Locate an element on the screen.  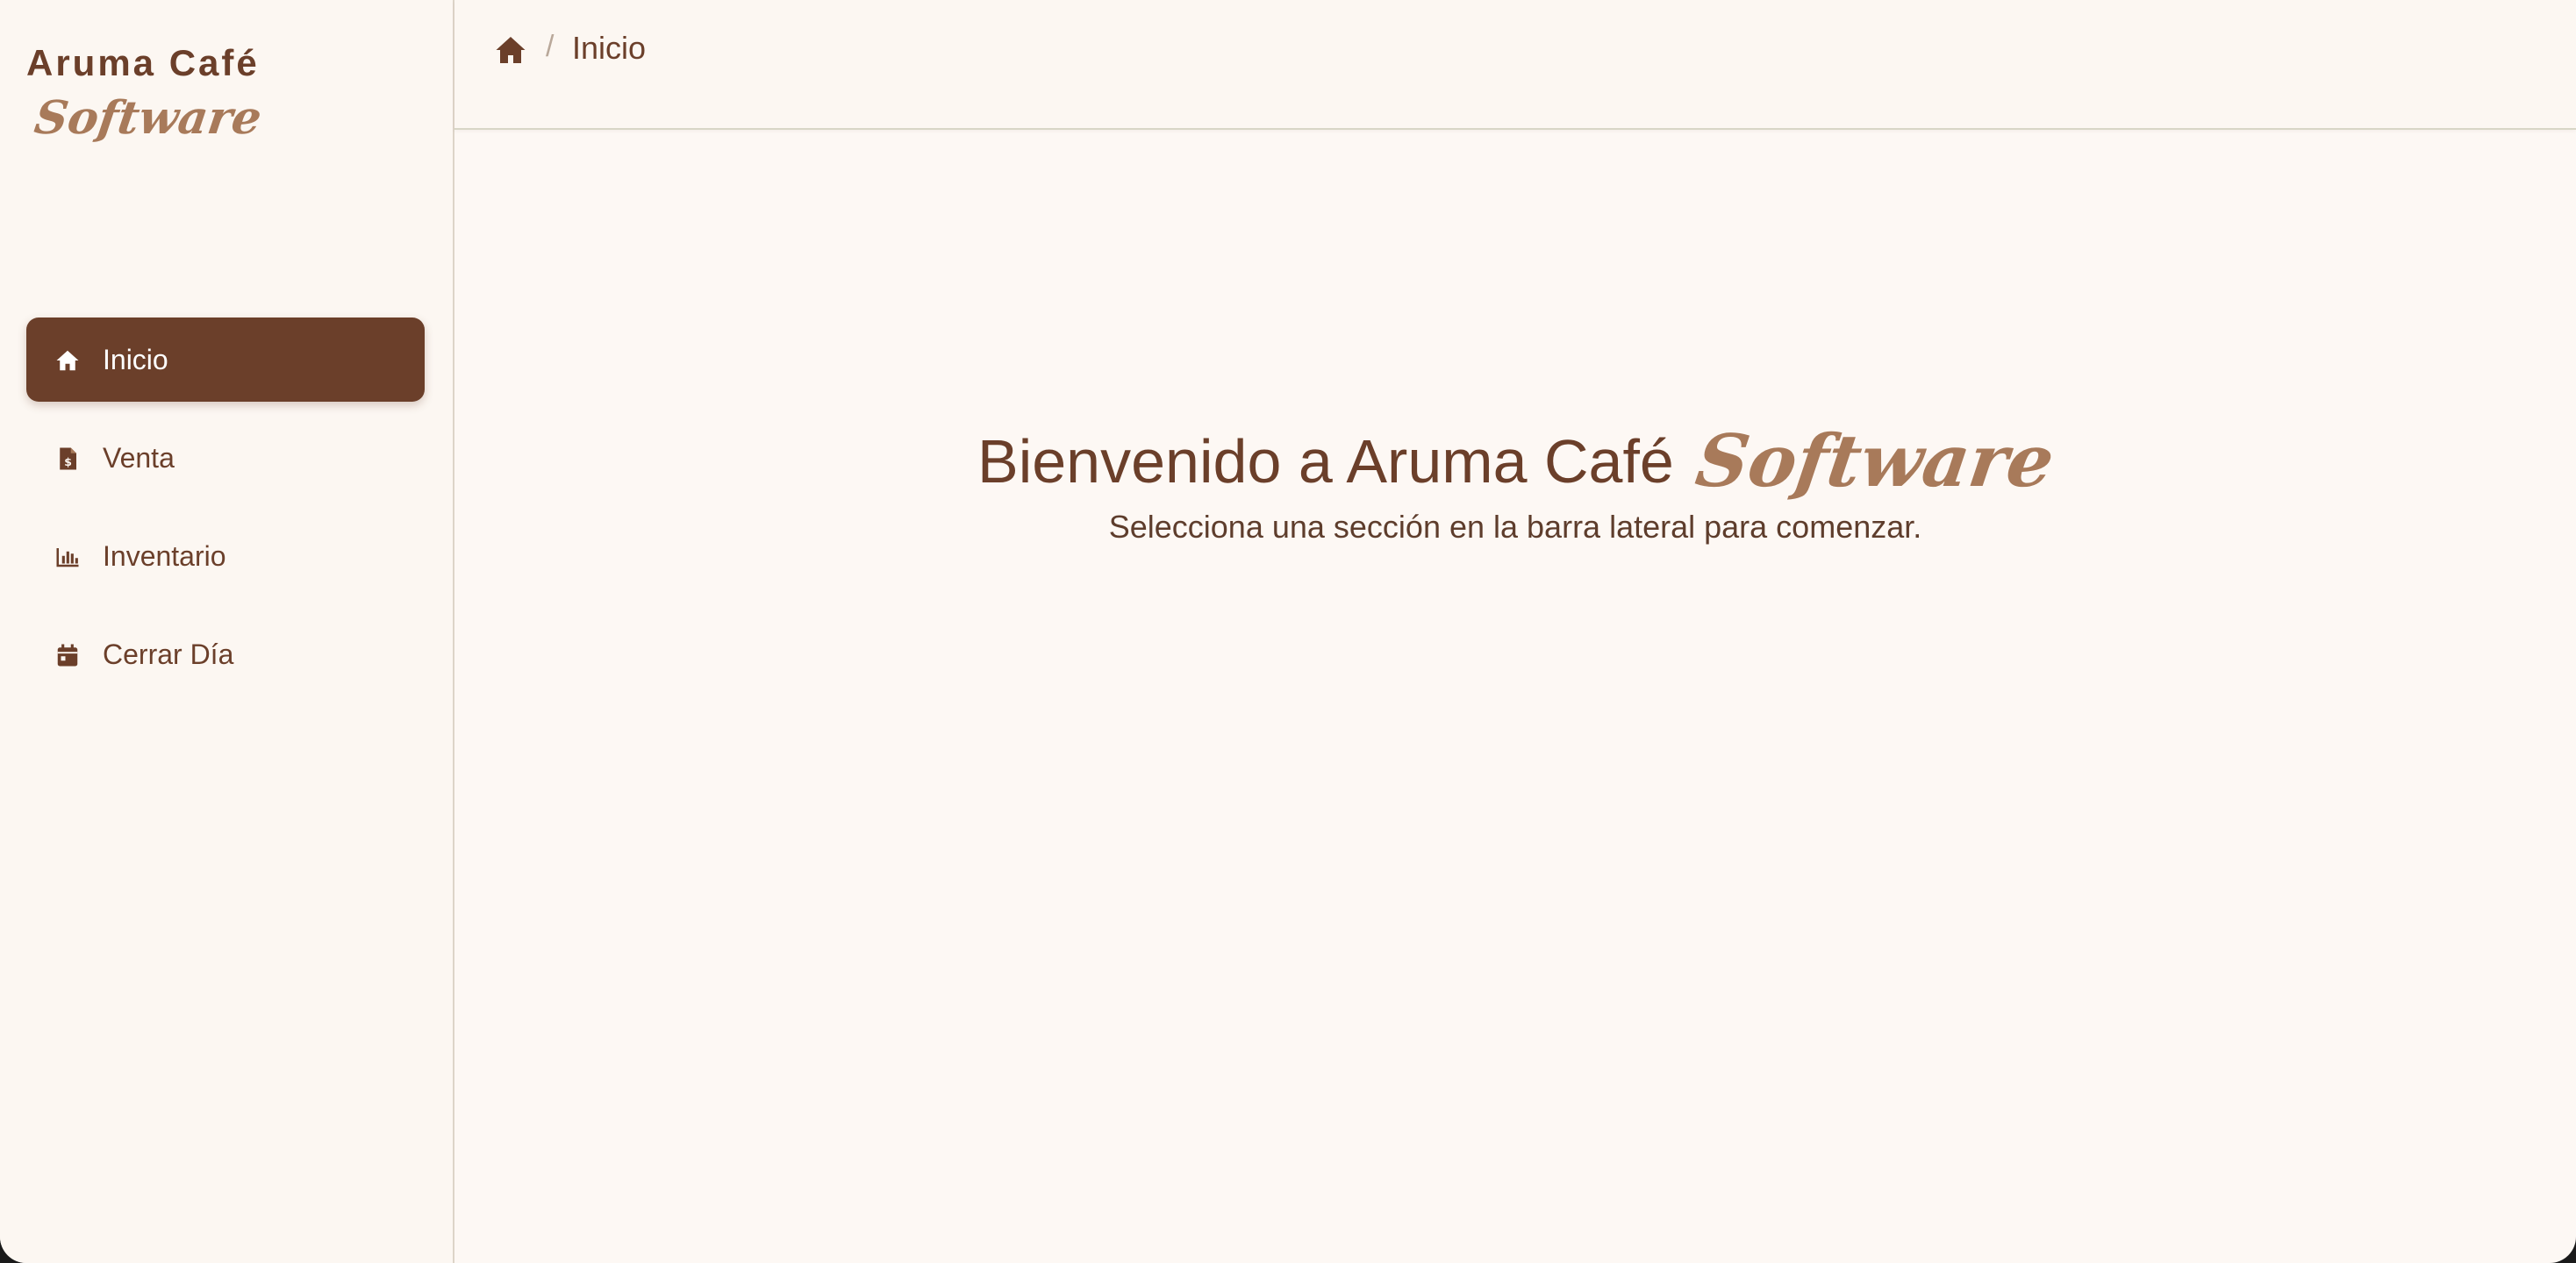
breadcrumb-current: Inicio is located at coordinates (609, 48).